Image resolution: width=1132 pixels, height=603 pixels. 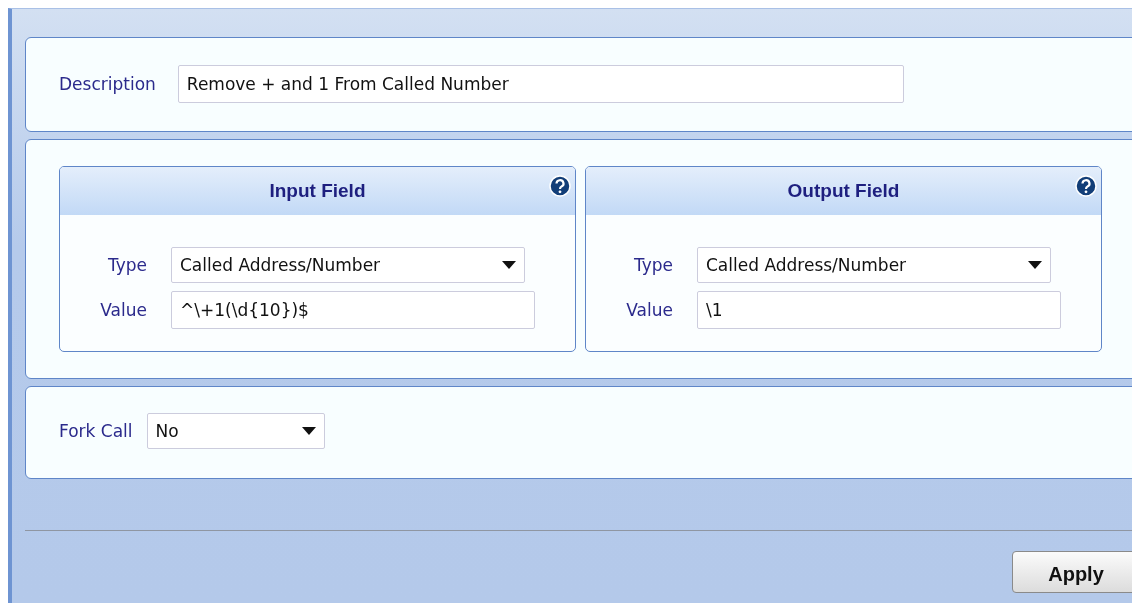 I want to click on value-field: ^\+1(\d{10})$, so click(x=353, y=310).